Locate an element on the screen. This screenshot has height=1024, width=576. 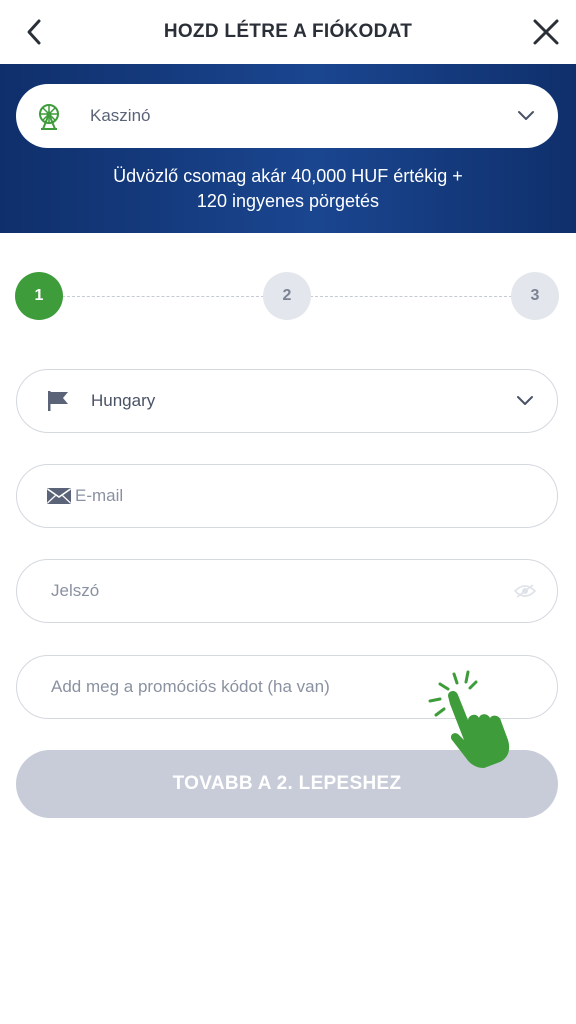
welcome-offer-line-1: Üdvözlő csomag akár 40,000 HUF értékig + is located at coordinates (288, 176).